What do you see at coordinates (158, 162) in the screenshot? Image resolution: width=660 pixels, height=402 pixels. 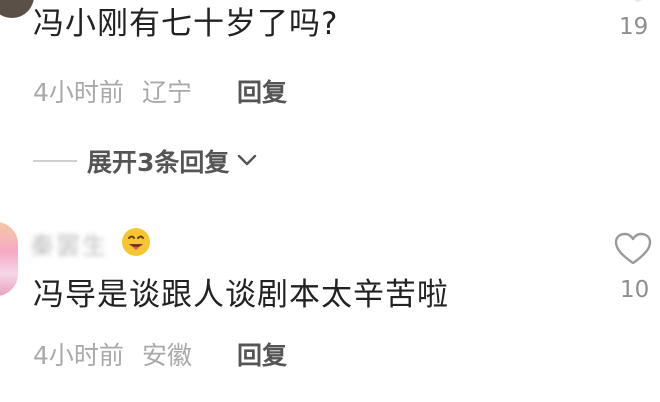 I see `expand-replies-label: 展开3条回复` at bounding box center [158, 162].